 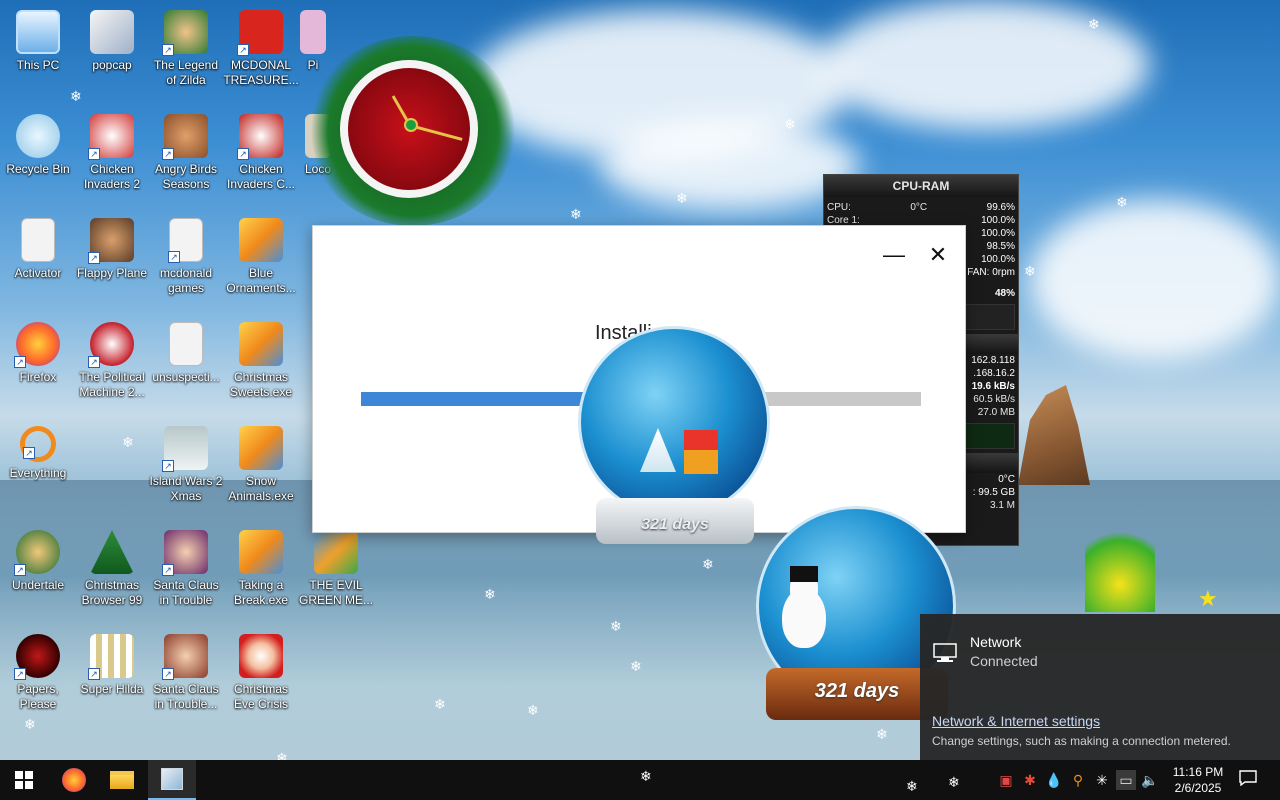 I want to click on clock-time: 11:16 PM, so click(x=1198, y=772).